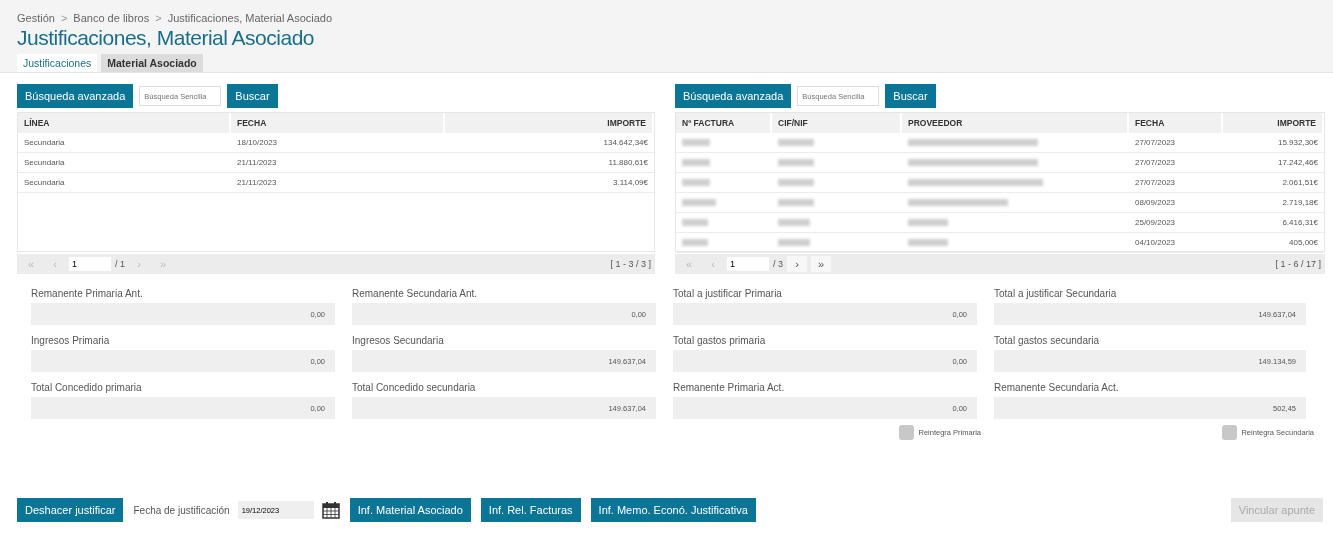  What do you see at coordinates (1303, 242) in the screenshot?
I see `table-cell-text: 405,00€` at bounding box center [1303, 242].